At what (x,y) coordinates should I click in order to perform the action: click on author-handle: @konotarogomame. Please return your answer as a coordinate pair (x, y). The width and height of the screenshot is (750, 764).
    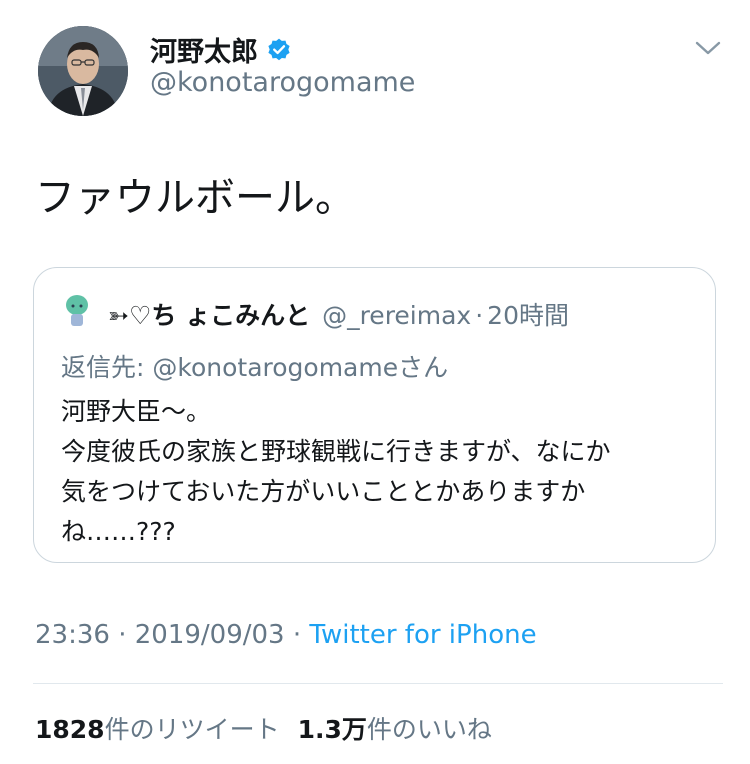
    Looking at the image, I should click on (282, 82).